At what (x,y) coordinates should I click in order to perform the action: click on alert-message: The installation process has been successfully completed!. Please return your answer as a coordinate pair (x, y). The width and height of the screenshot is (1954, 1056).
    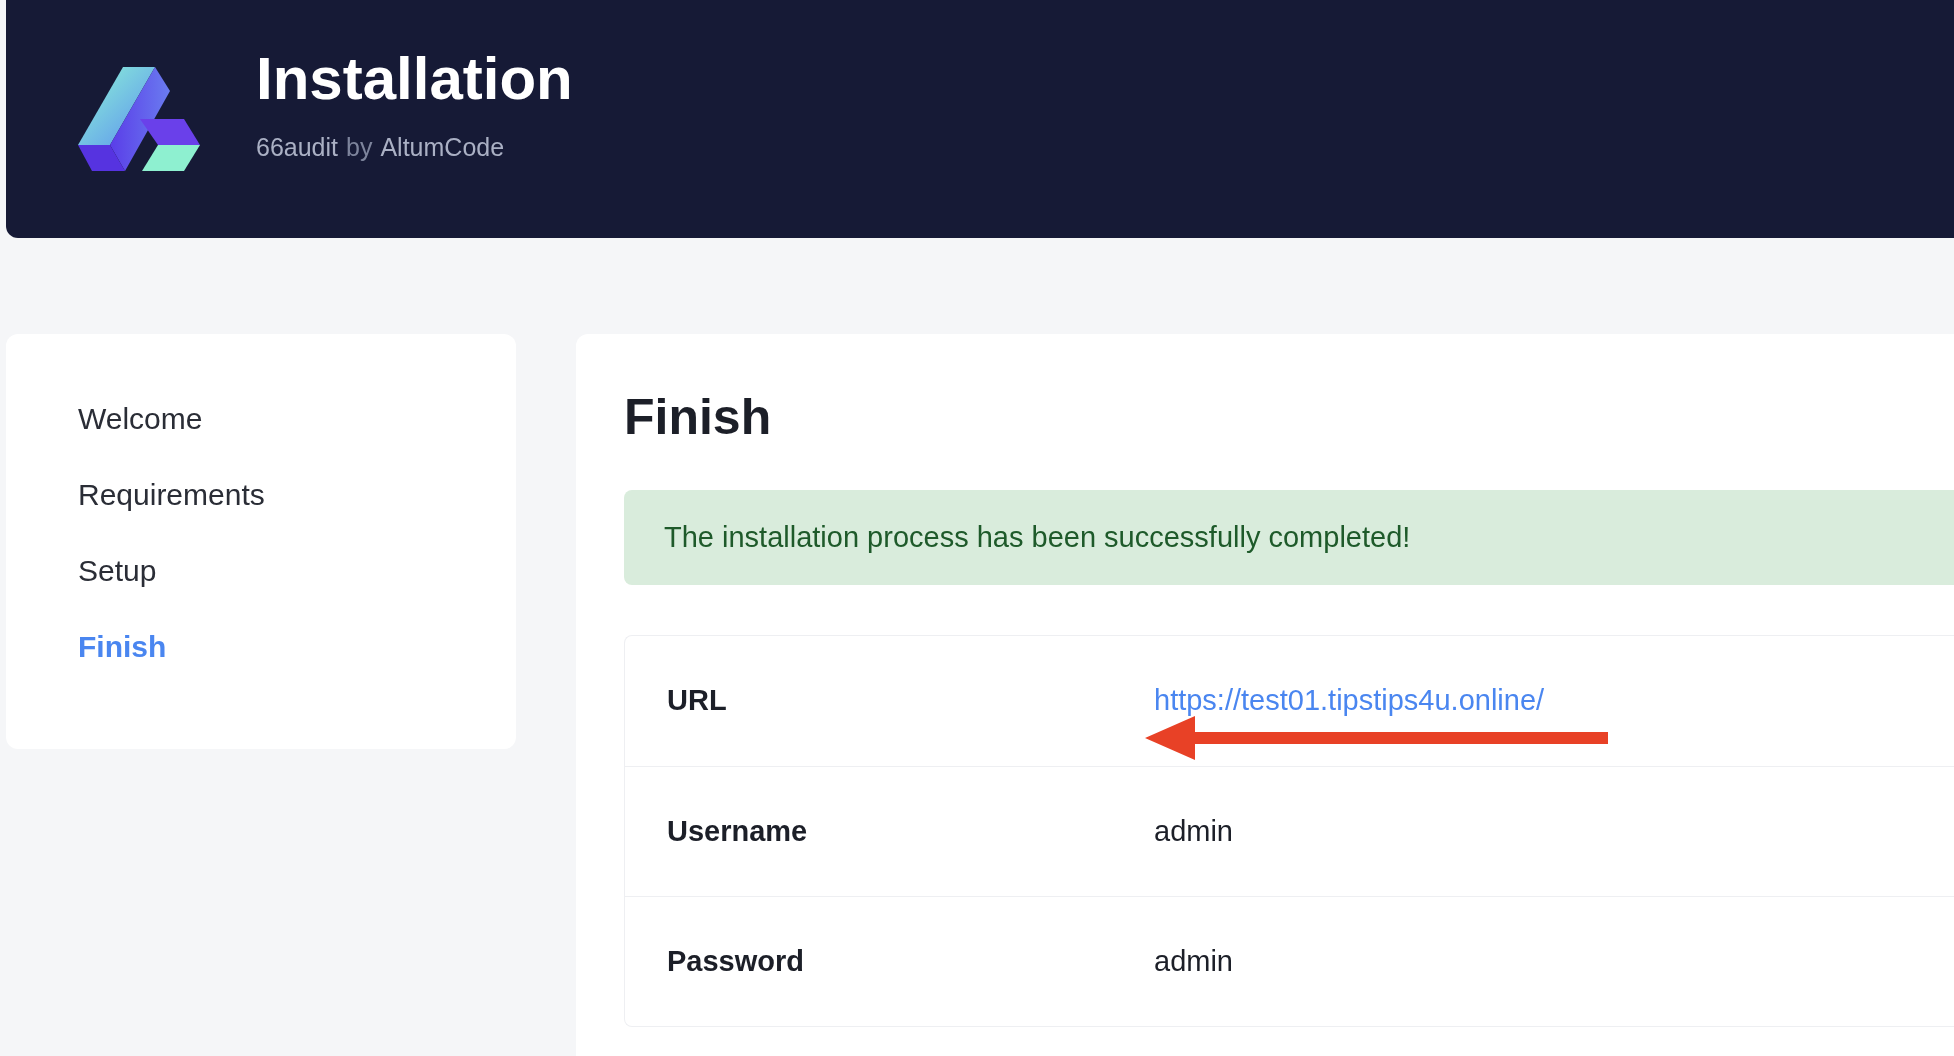
    Looking at the image, I should click on (1037, 537).